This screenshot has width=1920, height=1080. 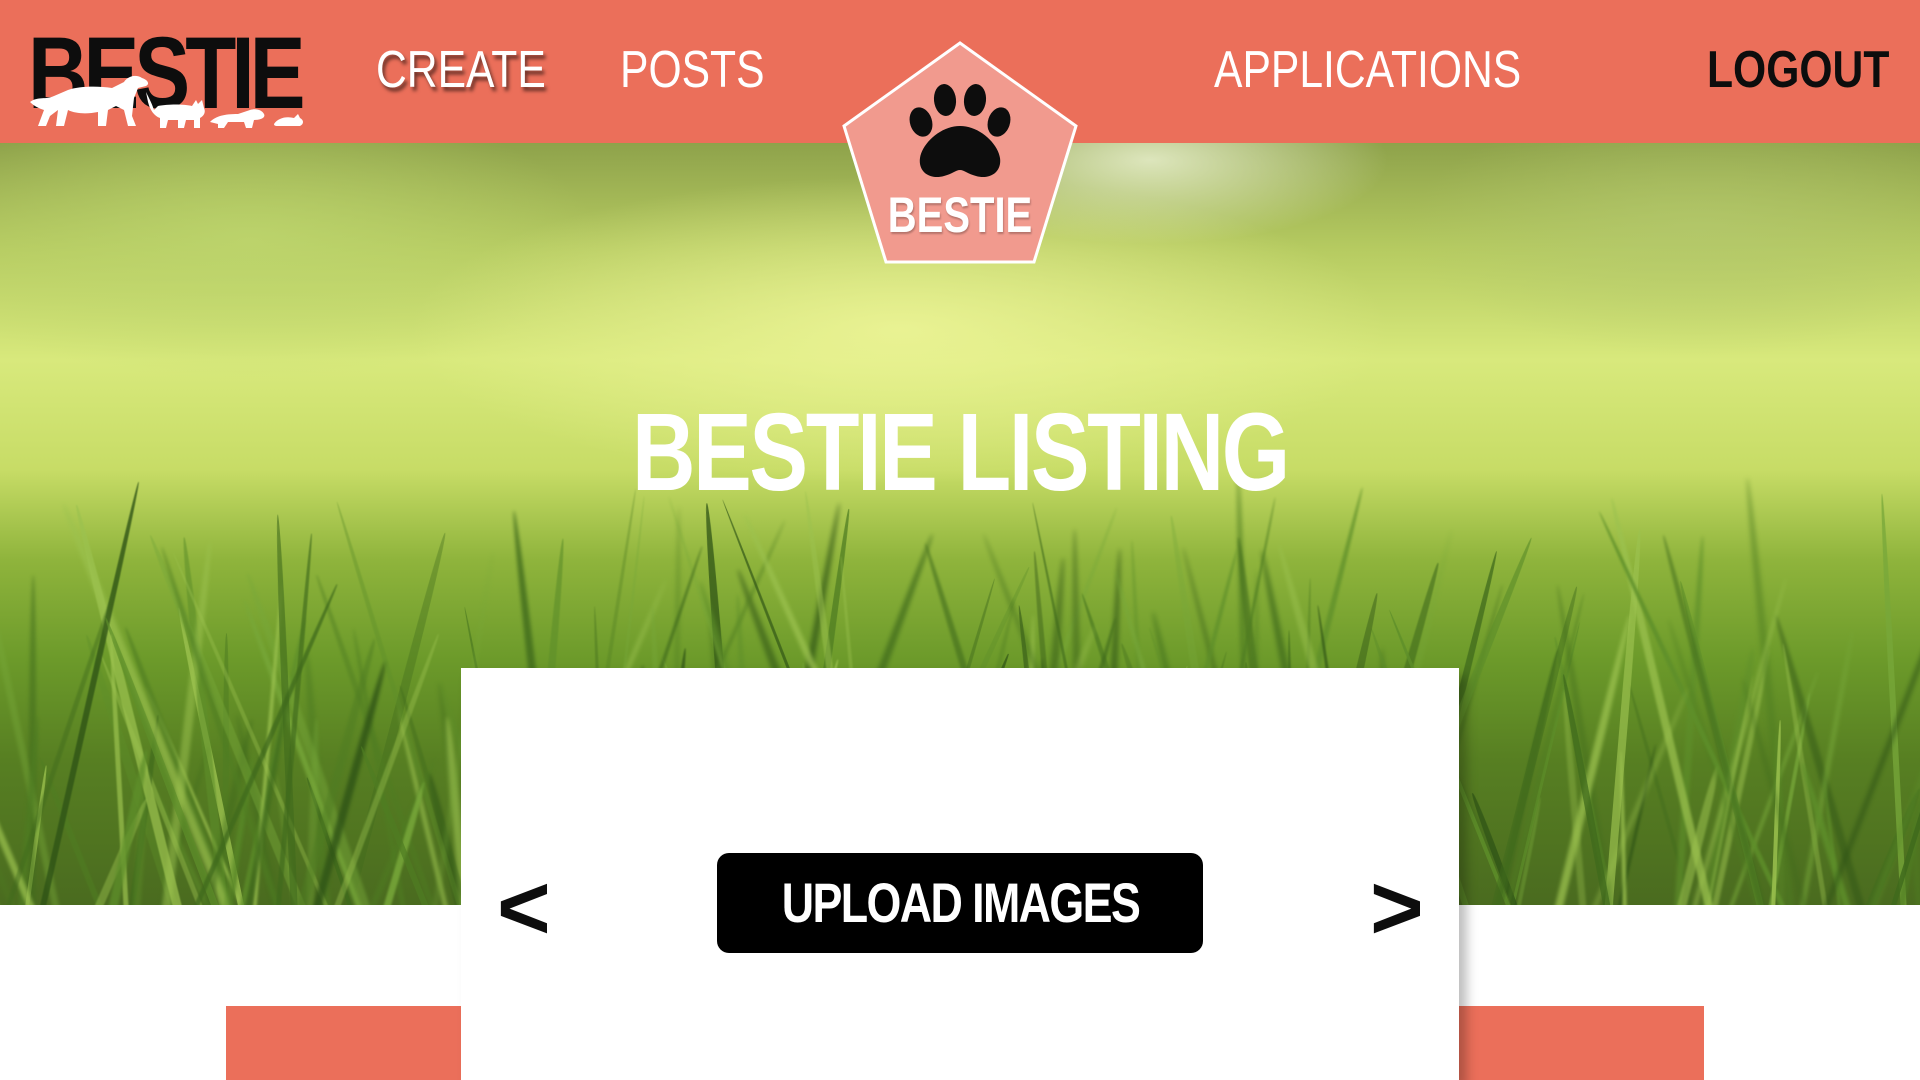 I want to click on page-title: BESTIE LISTING, so click(x=960, y=453).